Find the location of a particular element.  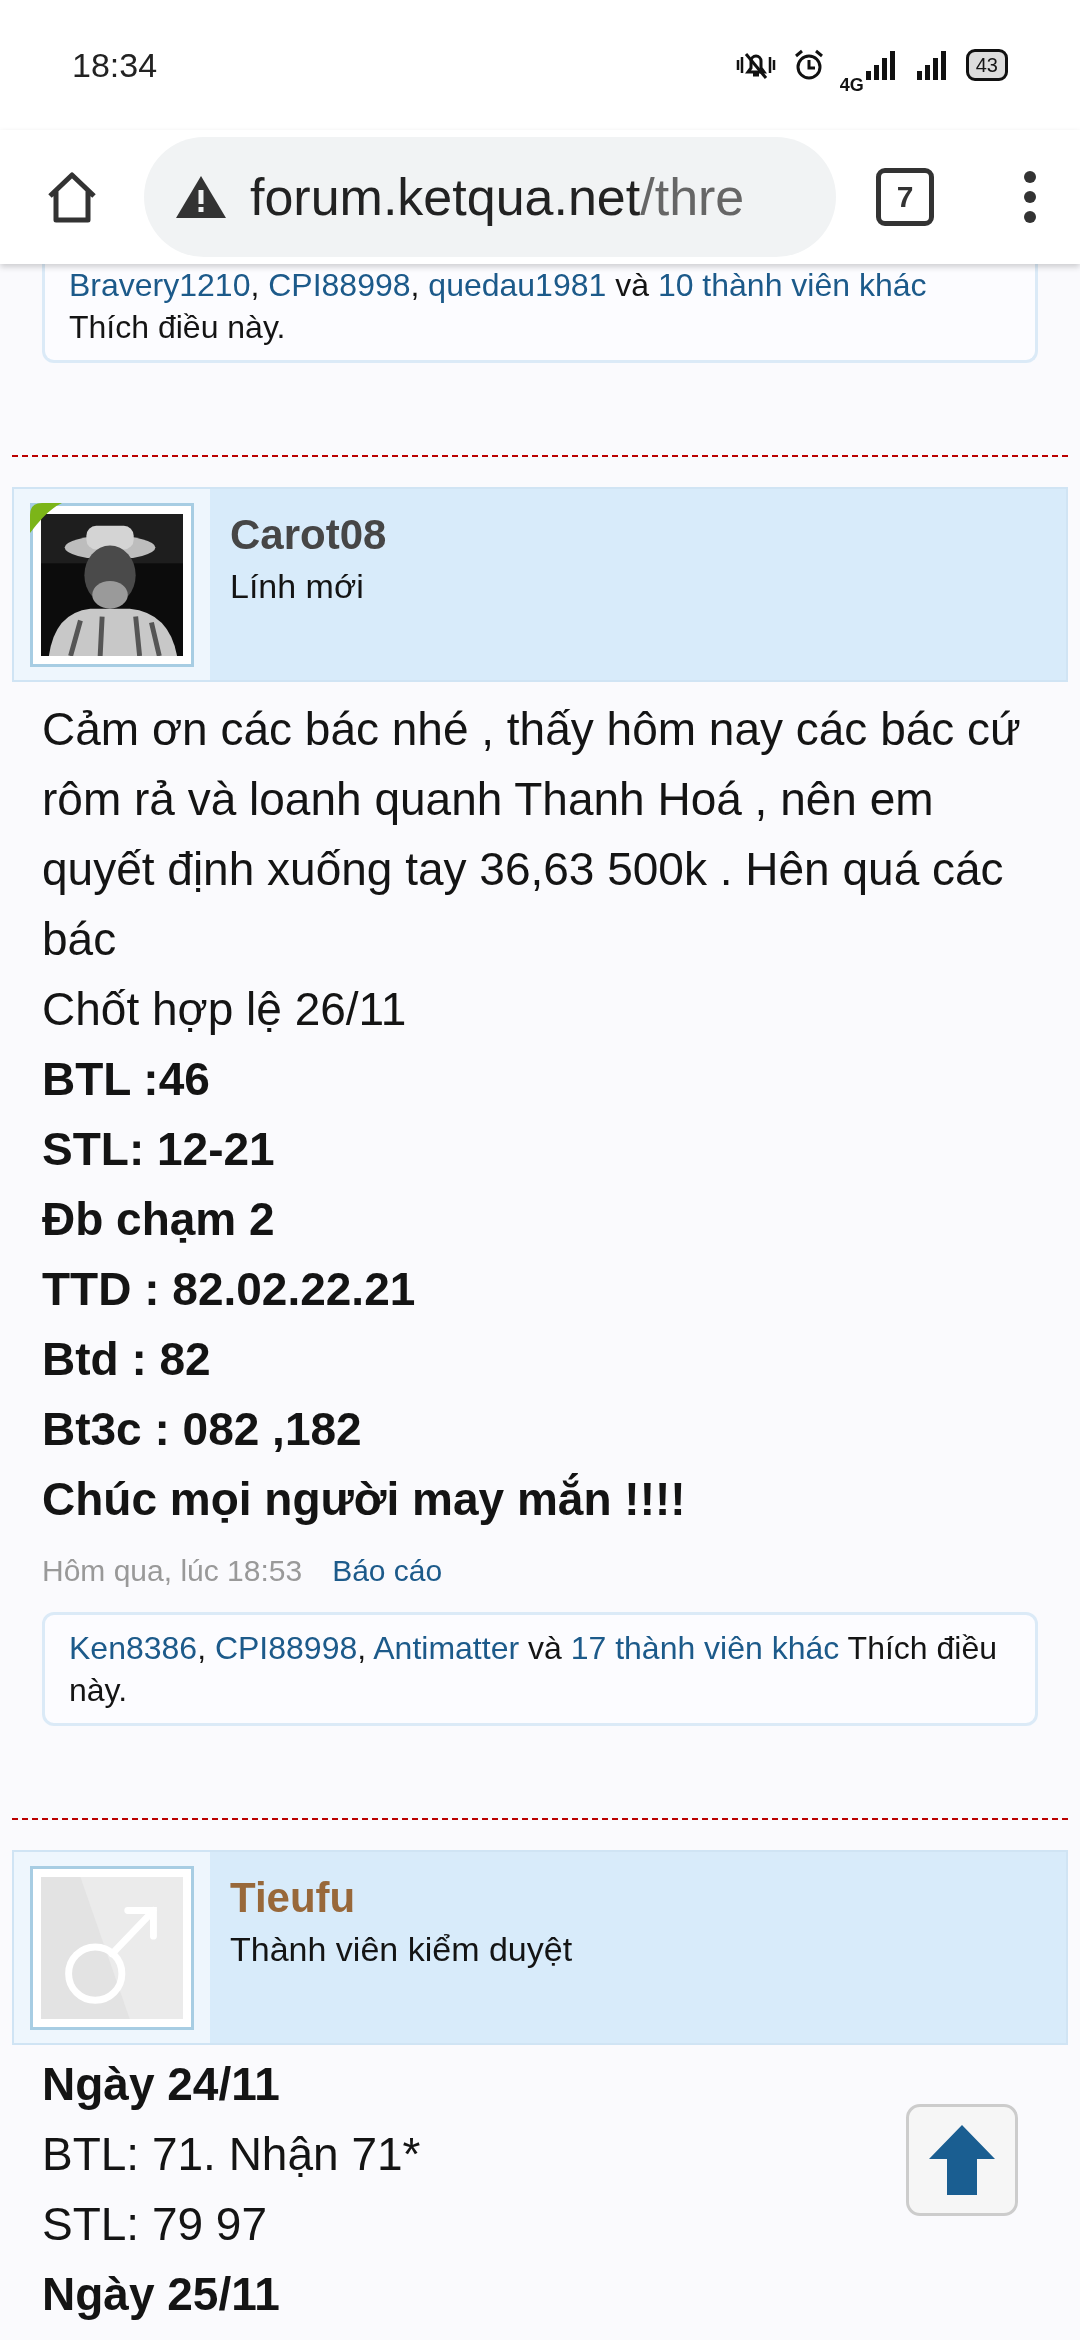

post-date: Hôm qua, lúc 18:53 is located at coordinates (172, 1571).